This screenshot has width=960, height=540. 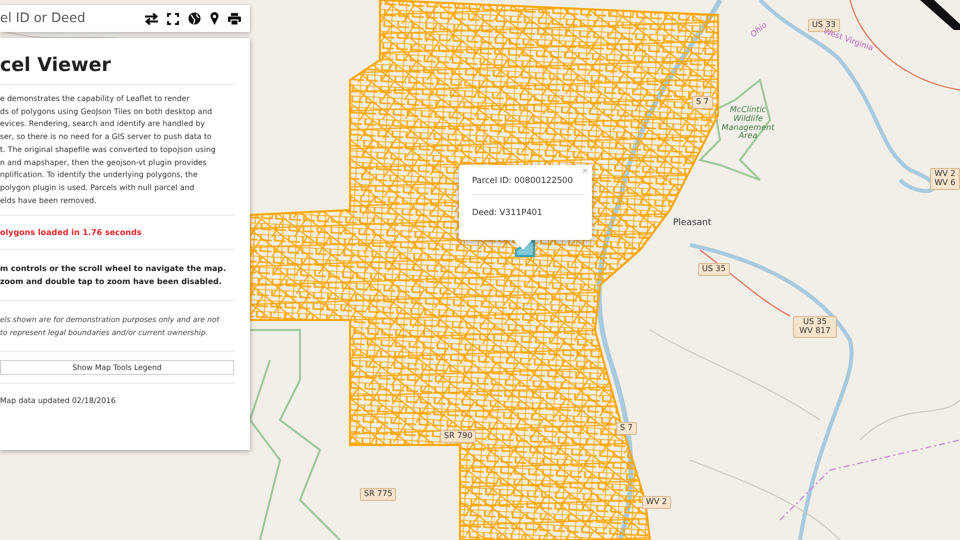 What do you see at coordinates (151, 18) in the screenshot?
I see `swap-icon` at bounding box center [151, 18].